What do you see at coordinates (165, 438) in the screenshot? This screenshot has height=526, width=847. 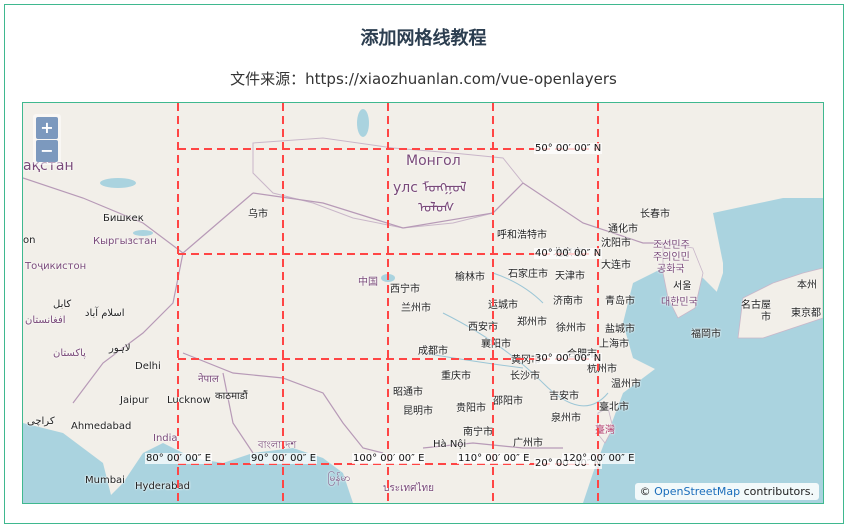 I see `label-india: India` at bounding box center [165, 438].